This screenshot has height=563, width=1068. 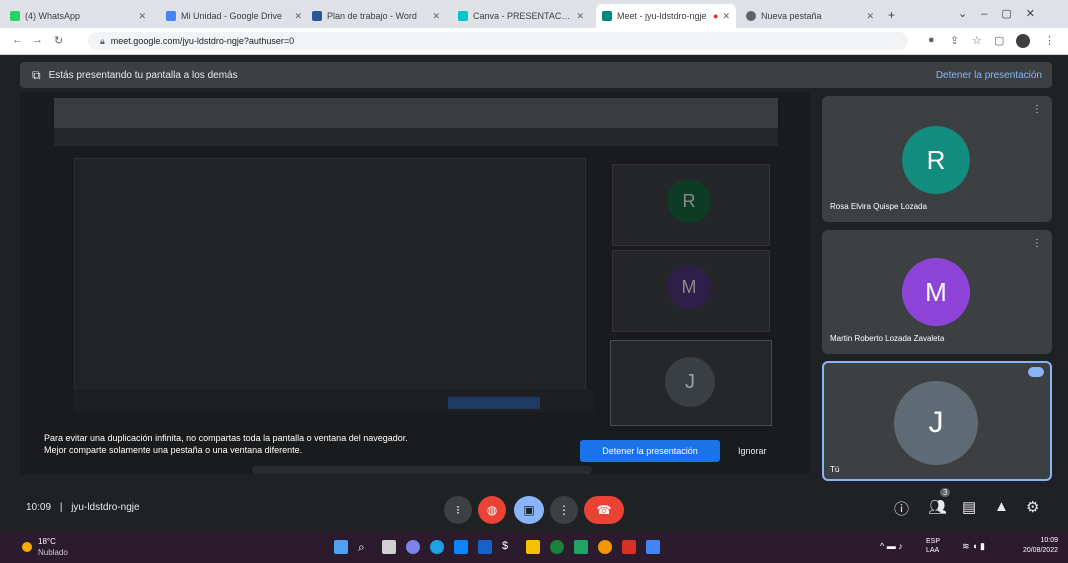 What do you see at coordinates (1049, 540) in the screenshot?
I see `clock-time: 10:09` at bounding box center [1049, 540].